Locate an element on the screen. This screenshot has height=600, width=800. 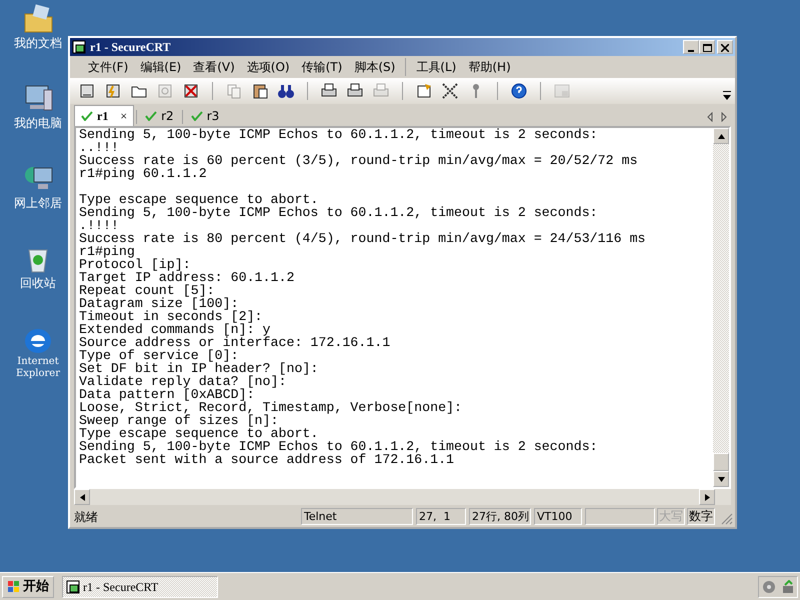
left-arrow-icon is located at coordinates (710, 117).